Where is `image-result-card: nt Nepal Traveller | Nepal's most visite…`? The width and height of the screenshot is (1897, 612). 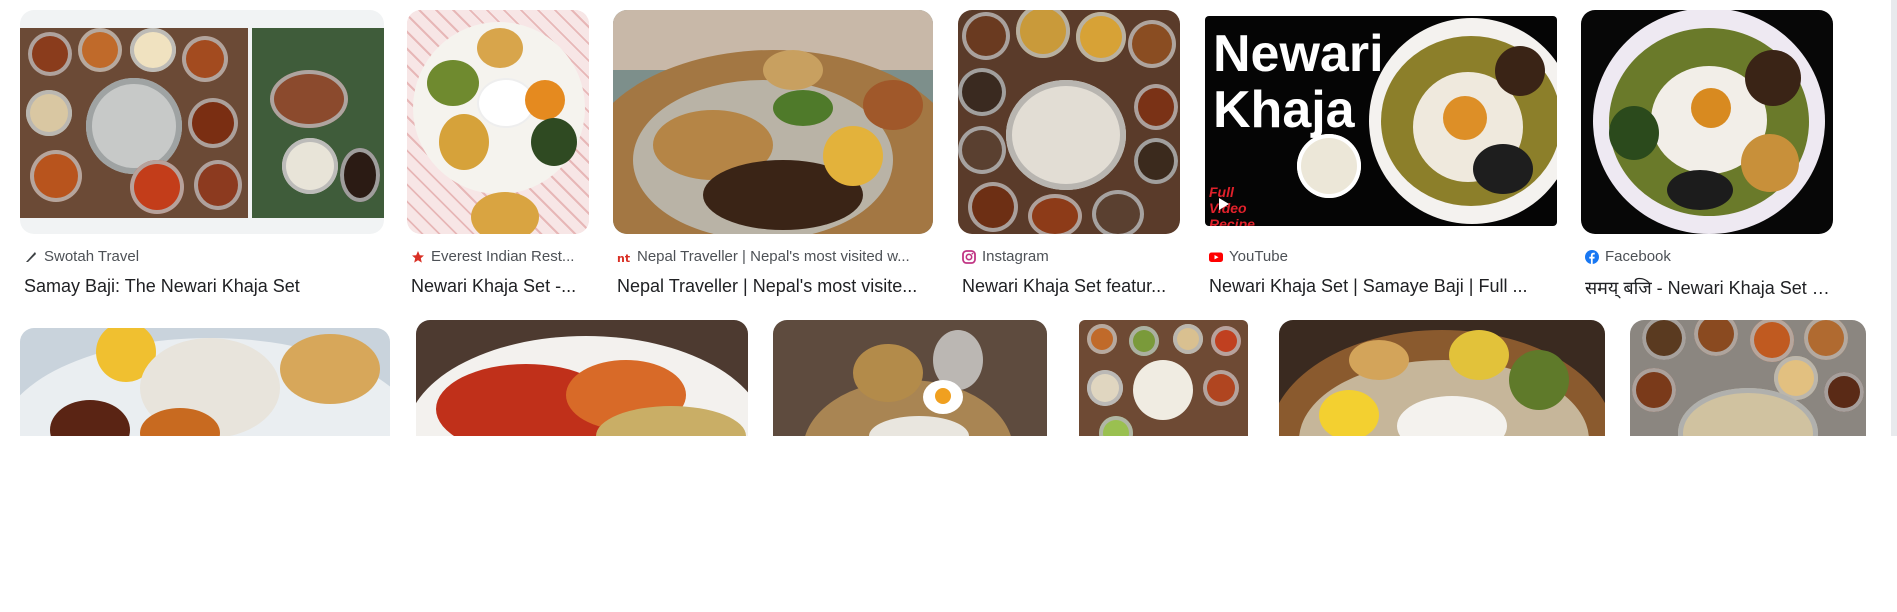 image-result-card: nt Nepal Traveller | Nepal's most visite… is located at coordinates (773, 153).